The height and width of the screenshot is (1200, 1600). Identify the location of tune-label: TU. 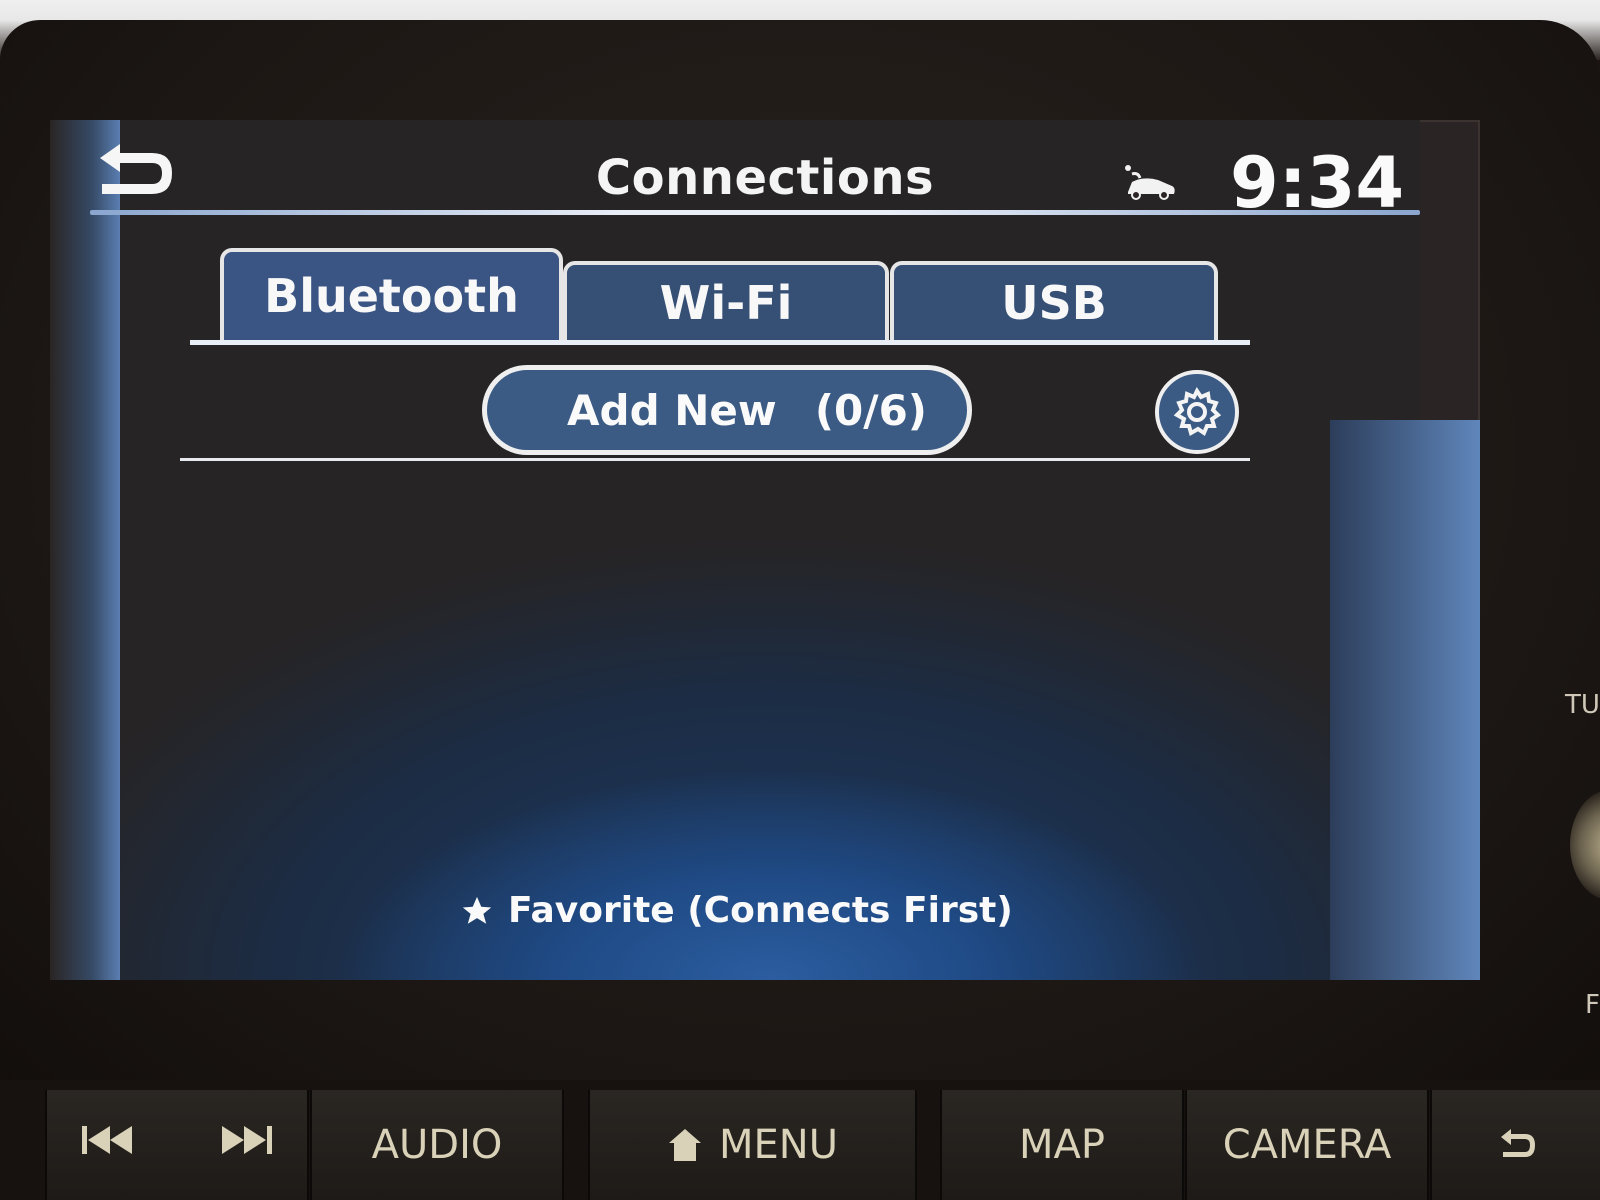
(1582, 705).